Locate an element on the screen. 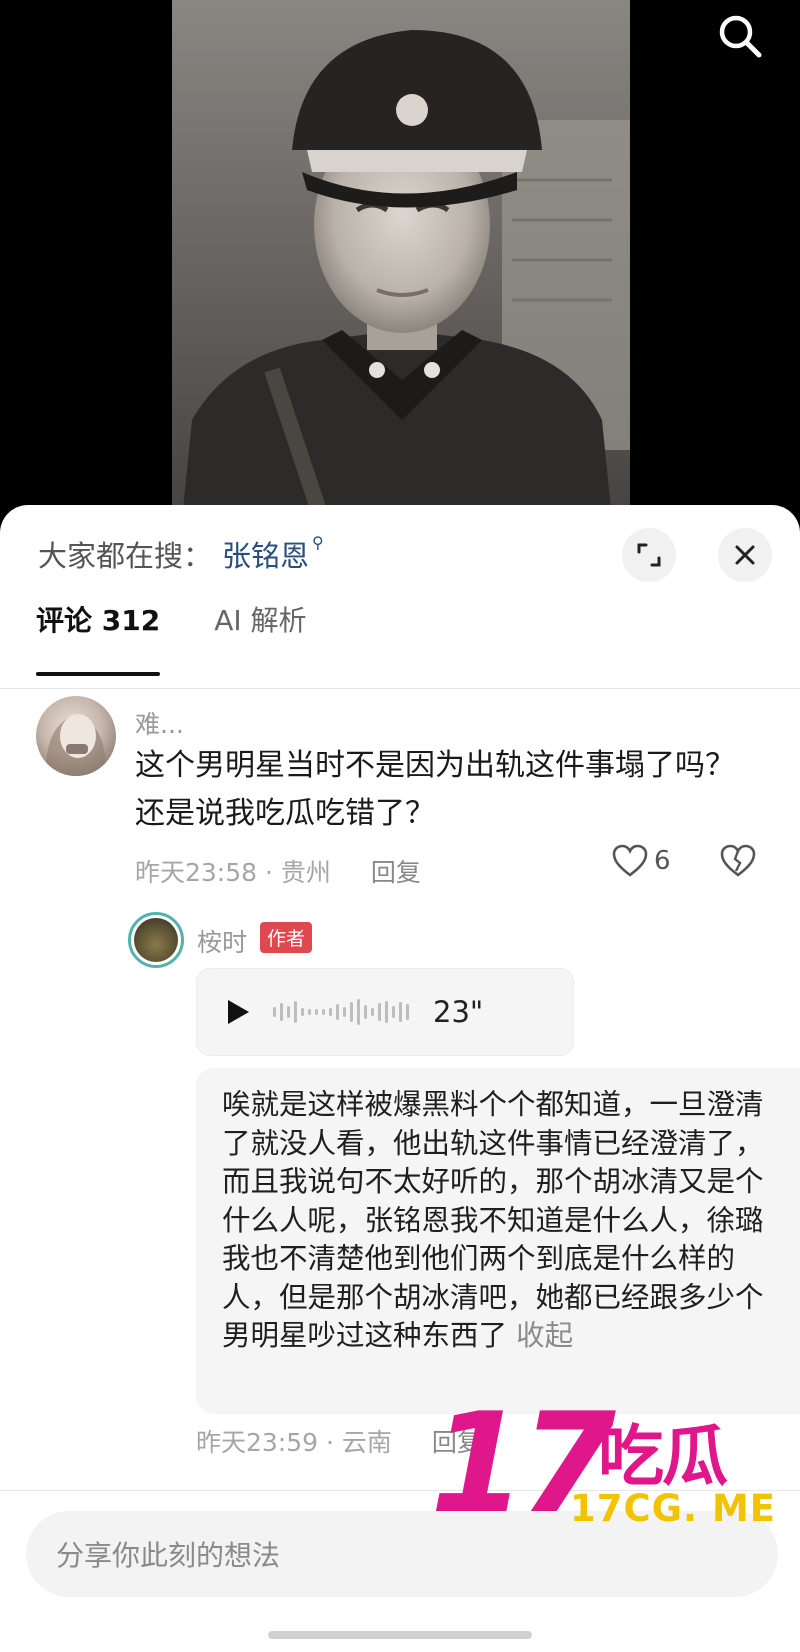 The width and height of the screenshot is (800, 1652). heart-icon is located at coordinates (630, 860).